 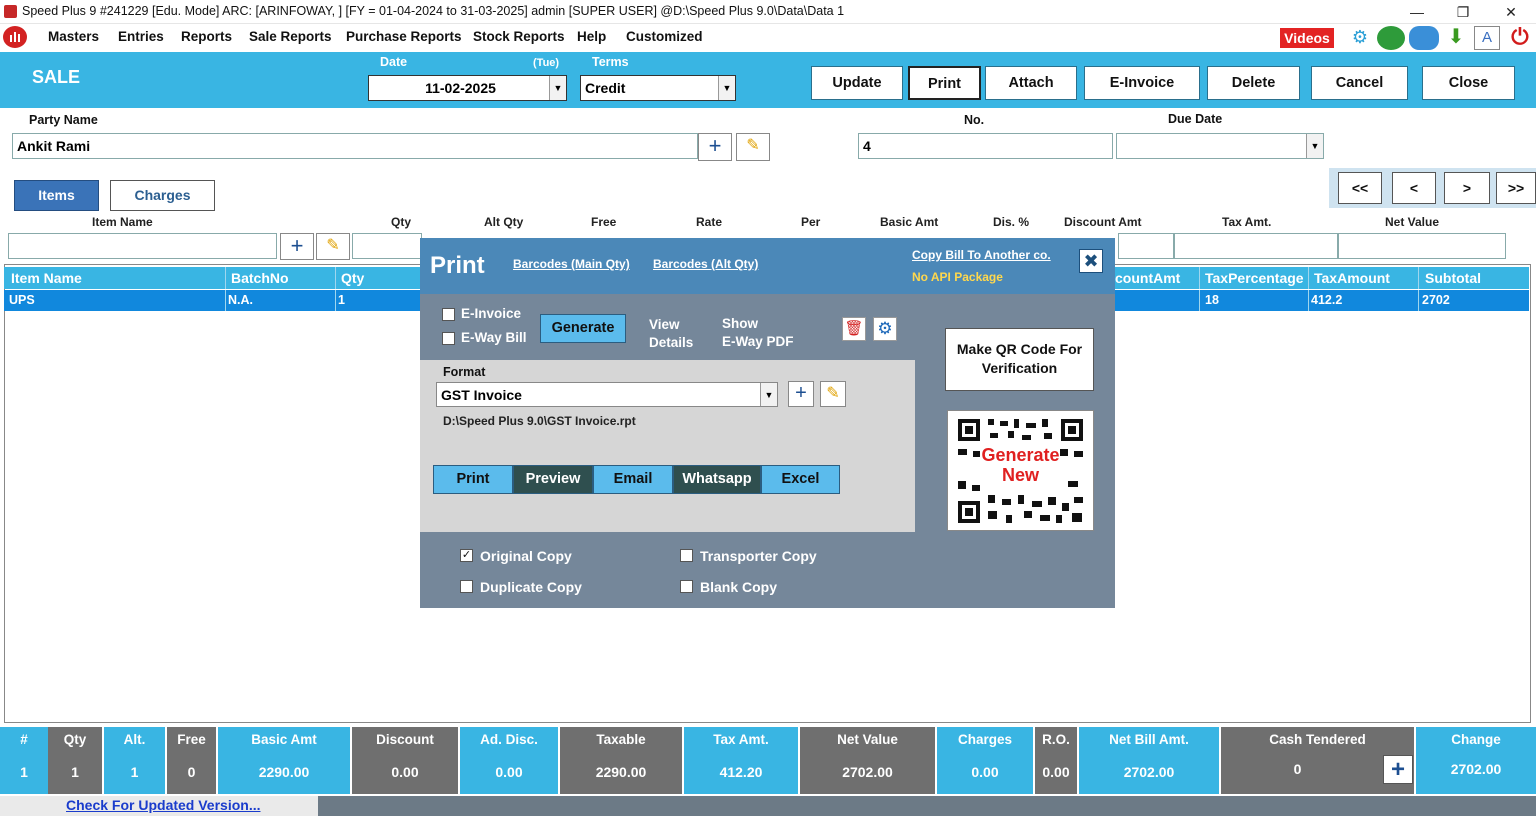 I want to click on due-date-input: ▼, so click(x=1220, y=146).